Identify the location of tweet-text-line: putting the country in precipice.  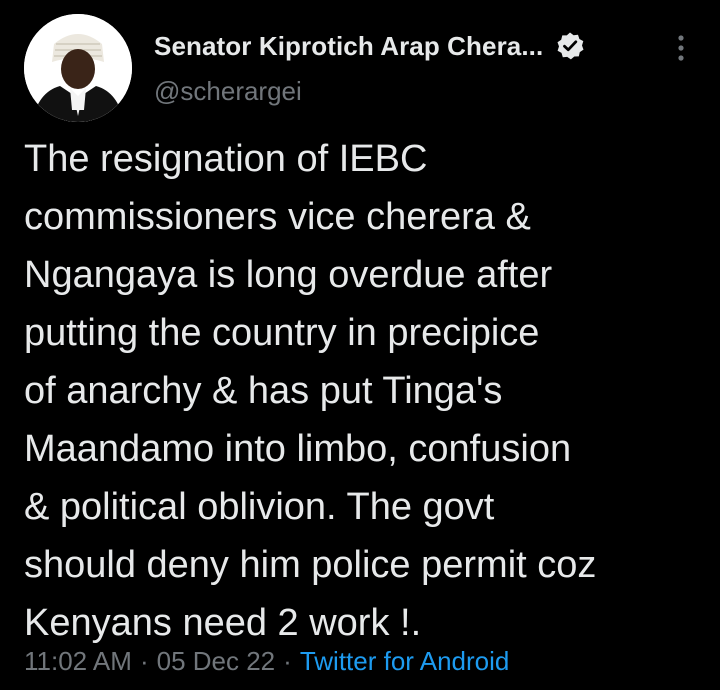
(282, 333).